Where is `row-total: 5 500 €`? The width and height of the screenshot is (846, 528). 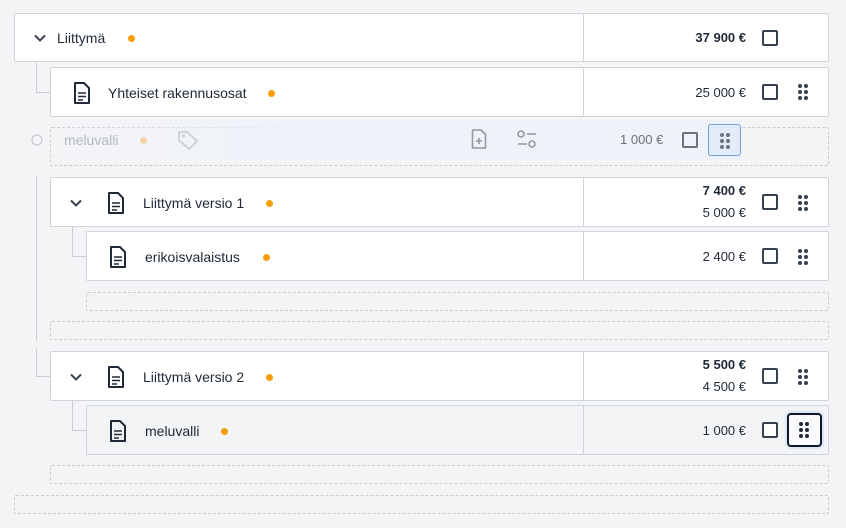 row-total: 5 500 € is located at coordinates (724, 364).